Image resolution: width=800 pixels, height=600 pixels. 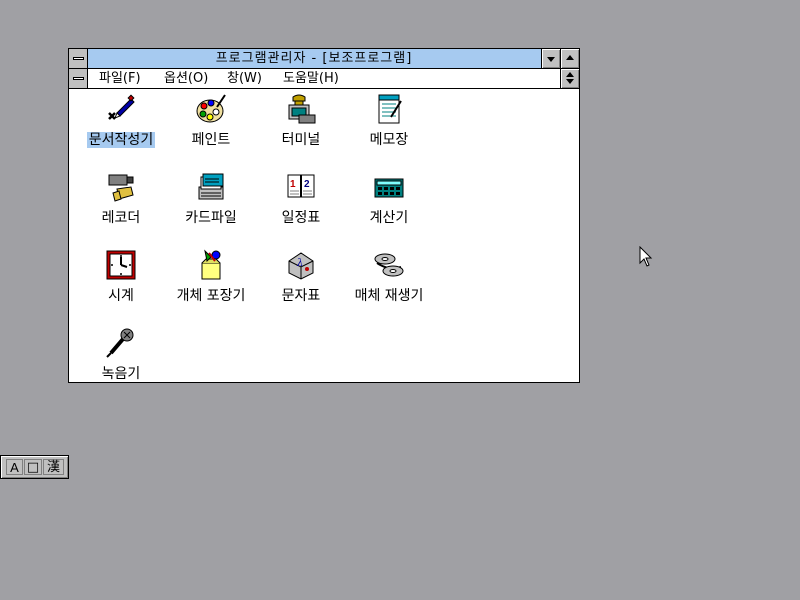 I want to click on window-title: 프로그램관리자 - [보조프로그램], so click(x=314, y=58).